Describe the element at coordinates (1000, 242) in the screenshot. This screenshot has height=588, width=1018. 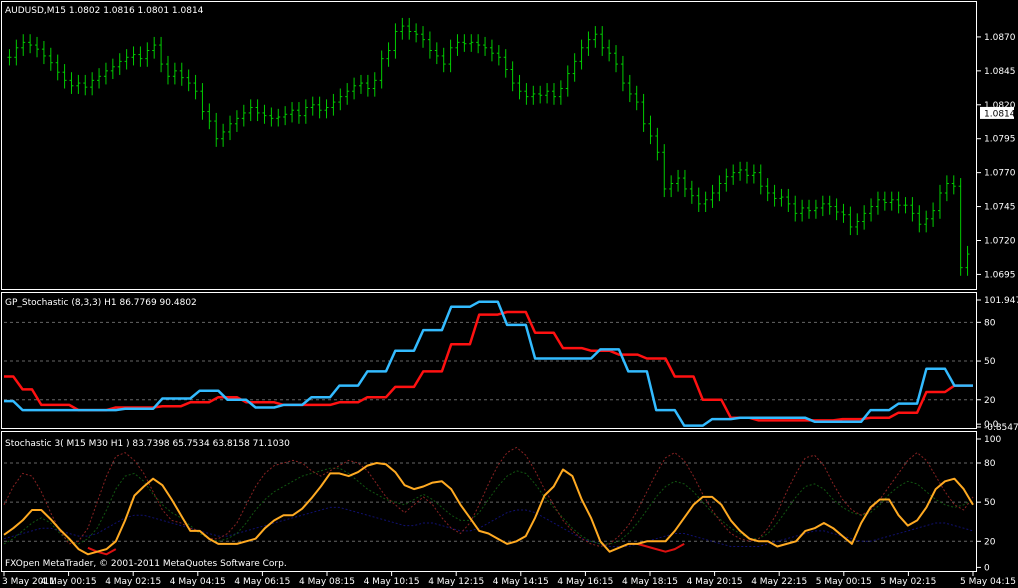
I see `y-tick-label: 1.0720` at that location.